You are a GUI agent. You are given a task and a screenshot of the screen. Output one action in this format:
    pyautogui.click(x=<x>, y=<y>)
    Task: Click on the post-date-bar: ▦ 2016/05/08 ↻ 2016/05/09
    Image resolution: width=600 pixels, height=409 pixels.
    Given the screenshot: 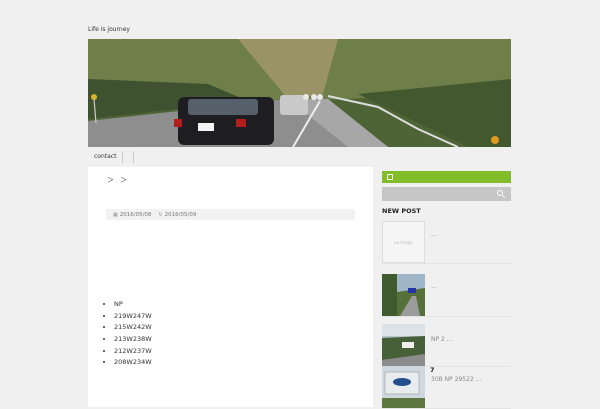 What is the action you would take?
    pyautogui.click(x=230, y=214)
    